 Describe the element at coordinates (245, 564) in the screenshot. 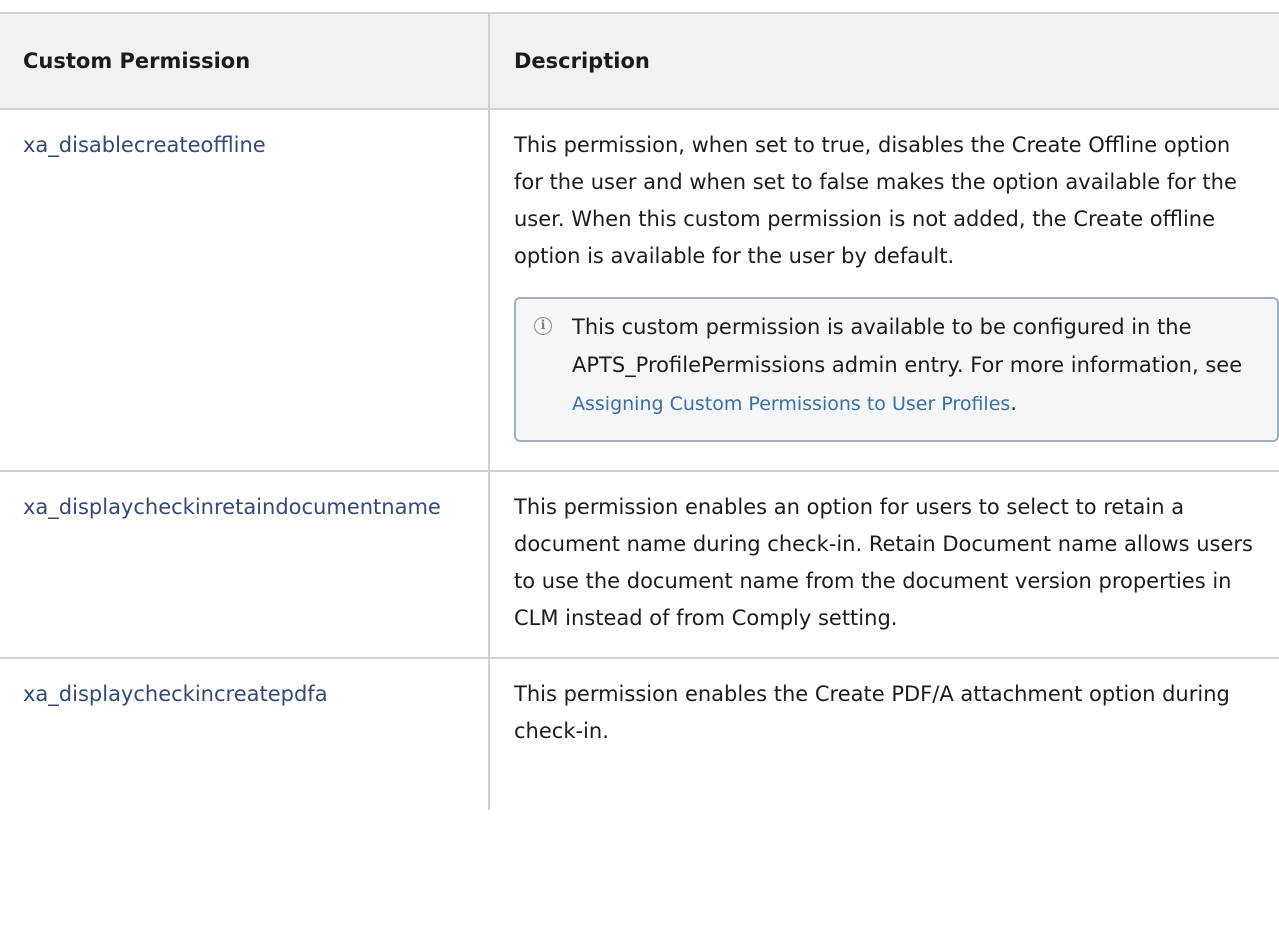

I see `permission-name: xa_displaycheckinretaindocumentname` at that location.